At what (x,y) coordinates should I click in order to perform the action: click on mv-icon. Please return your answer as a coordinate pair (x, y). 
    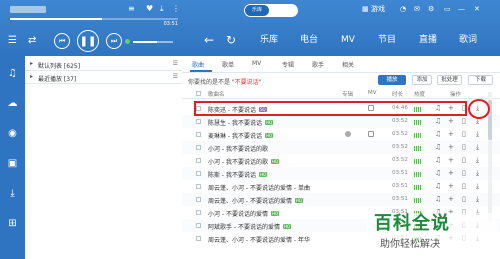
    Looking at the image, I should click on (371, 134).